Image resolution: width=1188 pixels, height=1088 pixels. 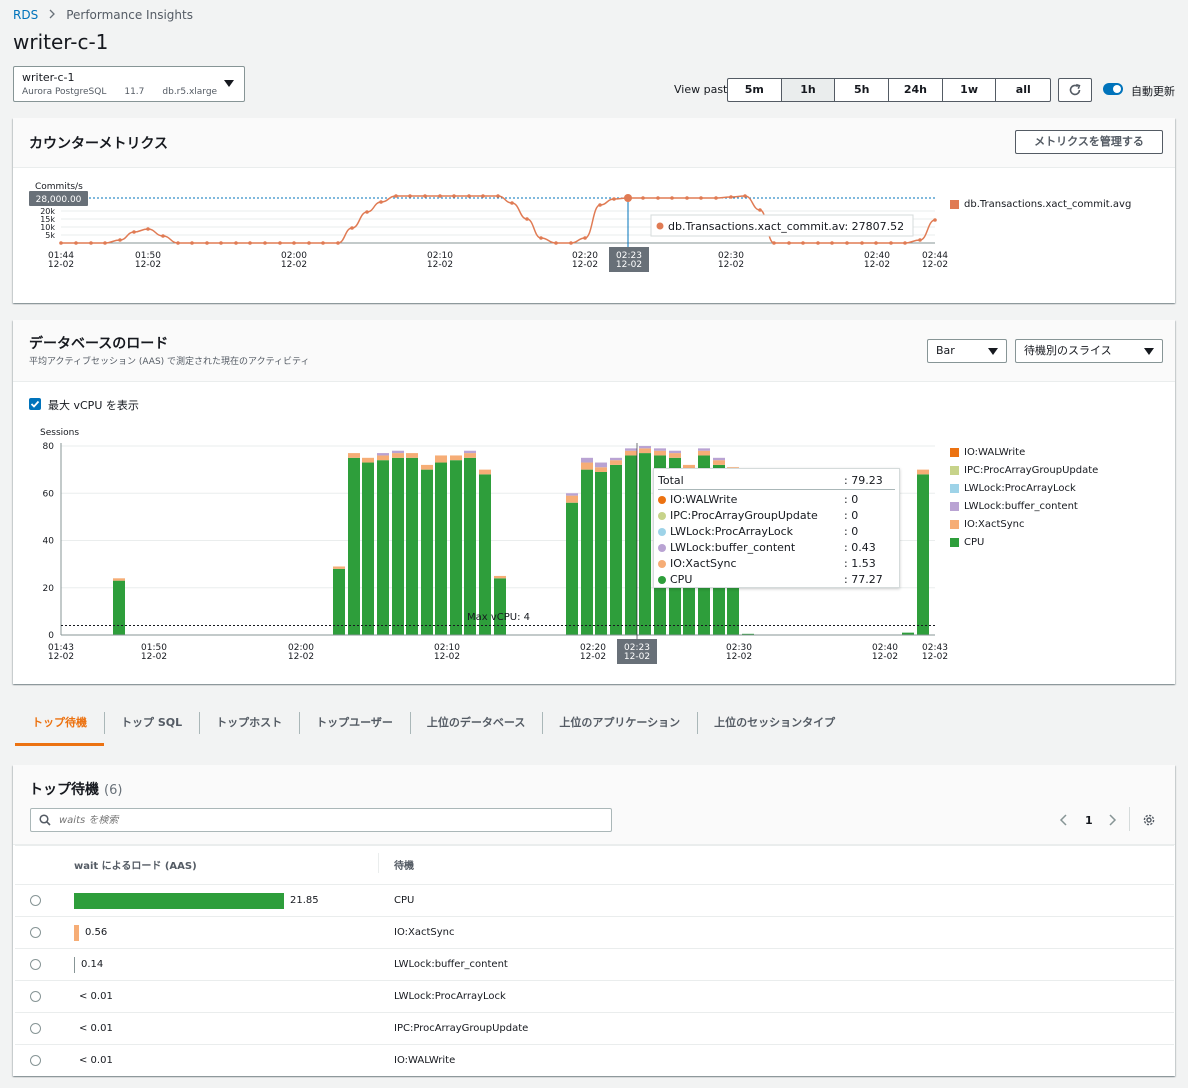 What do you see at coordinates (1020, 488) in the screenshot?
I see `load-legend-label: LWLock:ProcArrayLock` at bounding box center [1020, 488].